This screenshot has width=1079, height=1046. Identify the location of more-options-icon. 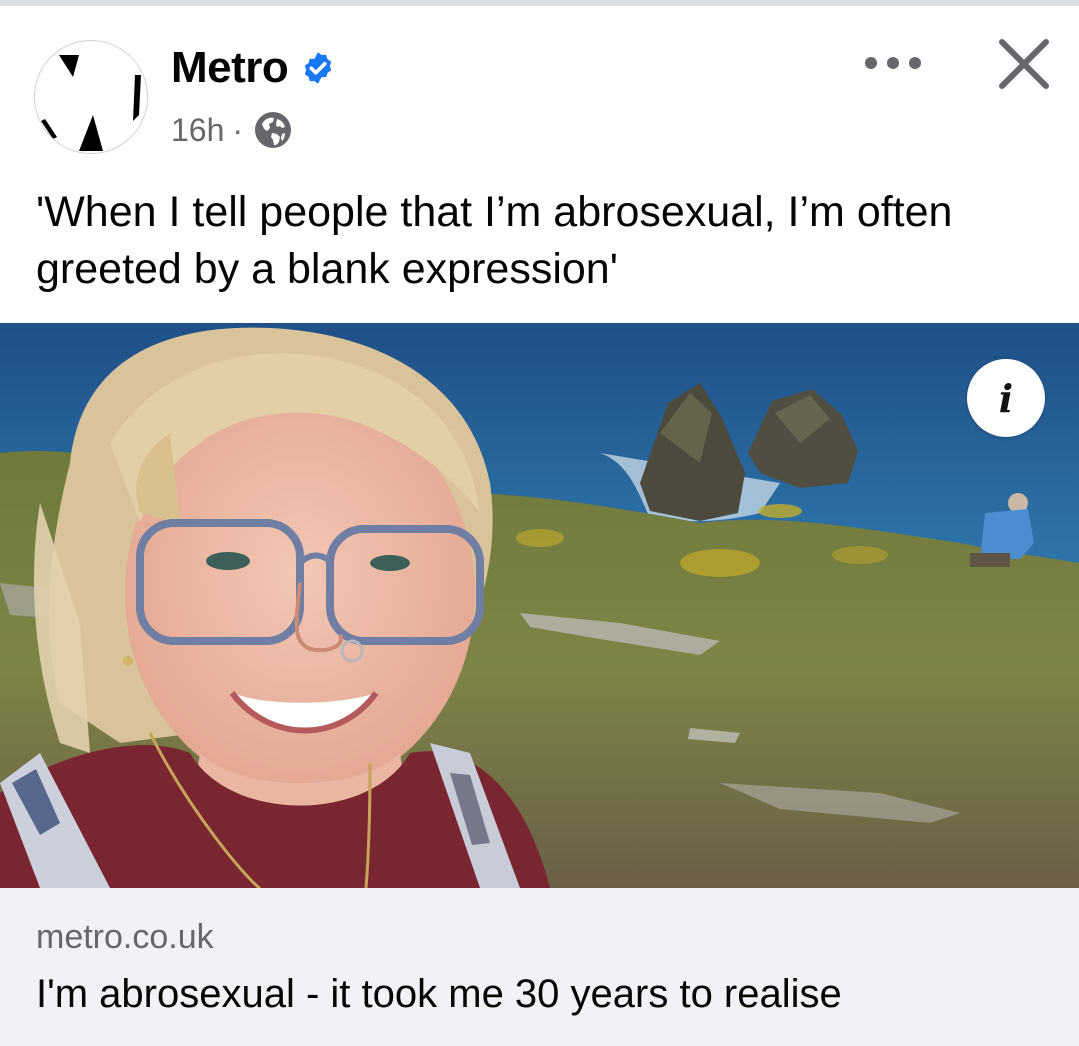
(893, 63).